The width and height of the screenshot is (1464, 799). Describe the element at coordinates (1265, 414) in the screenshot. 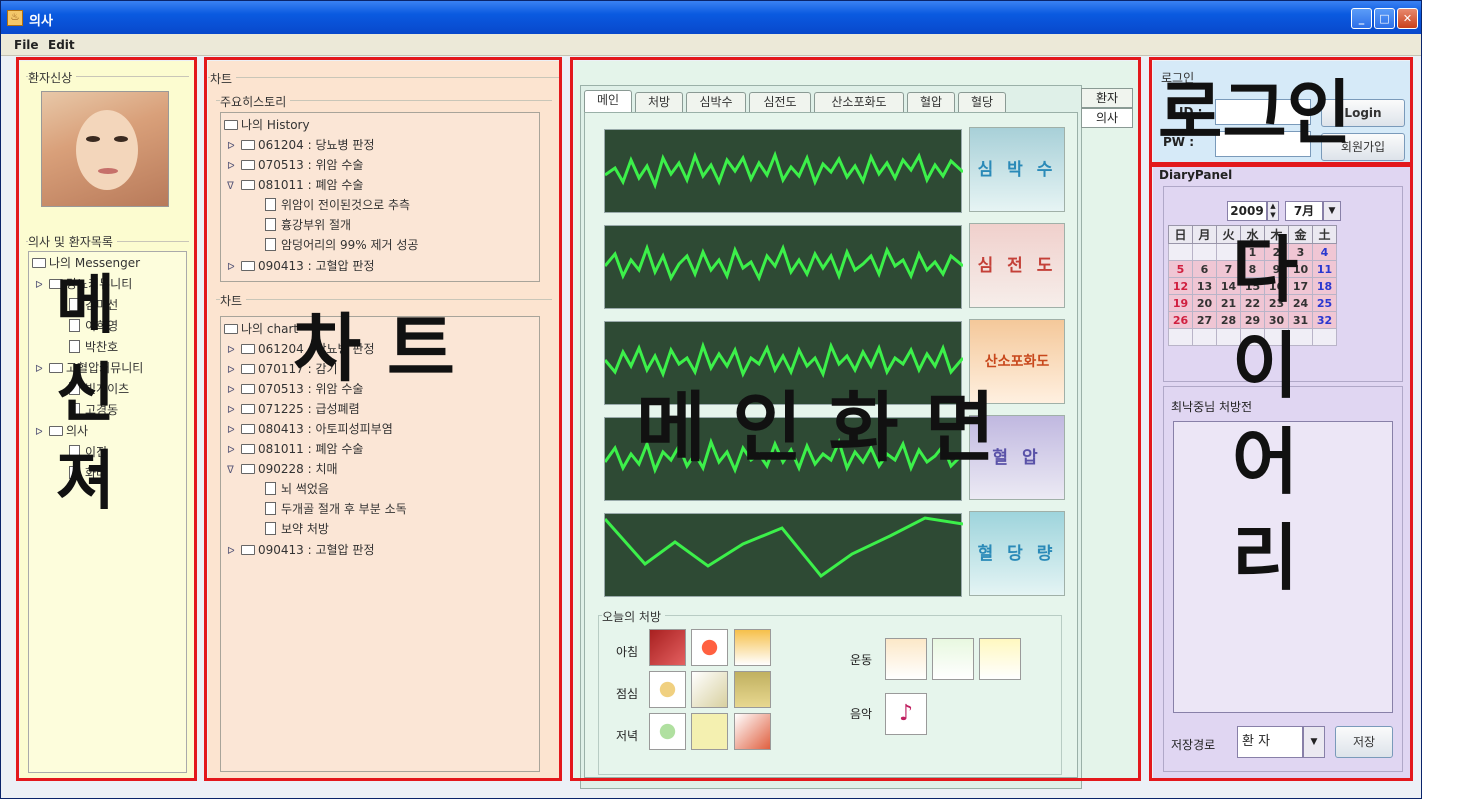

I see `diary-overlay: 다이어리` at that location.